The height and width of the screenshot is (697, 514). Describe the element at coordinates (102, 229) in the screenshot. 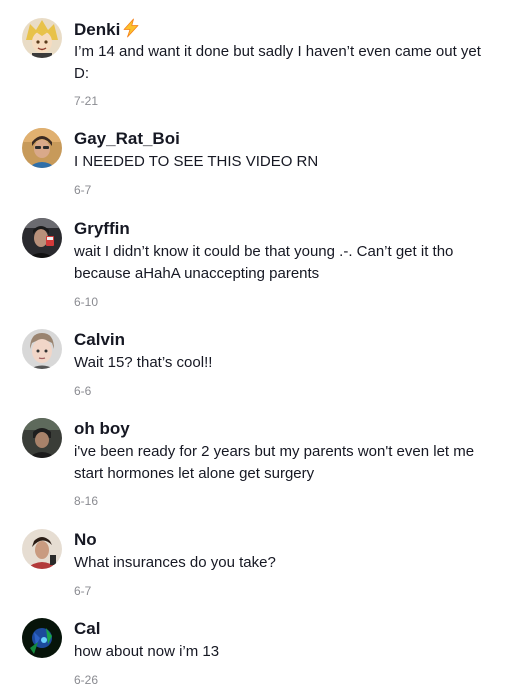

I see `comment-username: Gryffin` at that location.